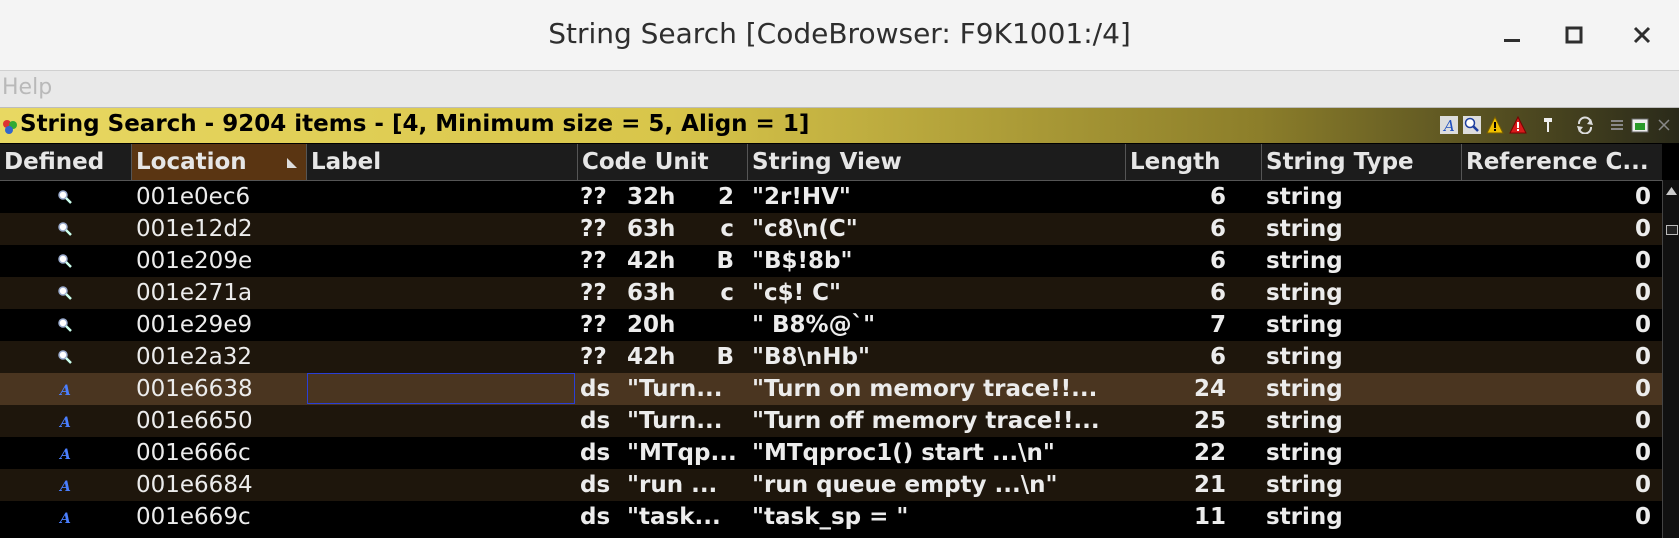 Image resolution: width=1679 pixels, height=538 pixels. Describe the element at coordinates (66, 162) in the screenshot. I see `column-defined: Defined` at that location.